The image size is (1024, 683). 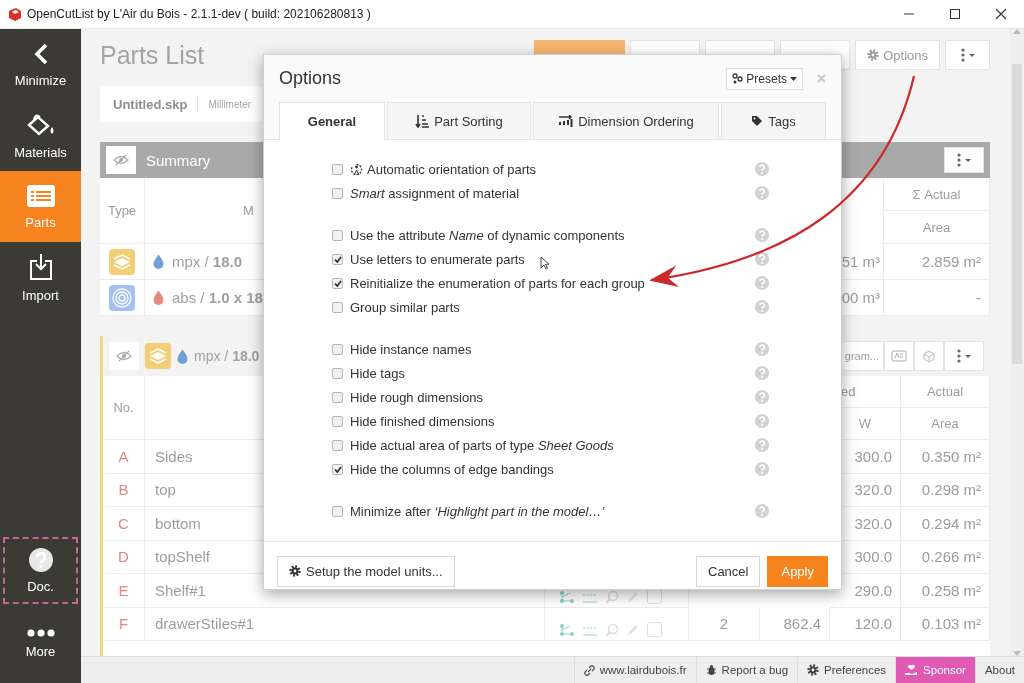 What do you see at coordinates (459, 120) in the screenshot?
I see `tab: Part Sorting` at bounding box center [459, 120].